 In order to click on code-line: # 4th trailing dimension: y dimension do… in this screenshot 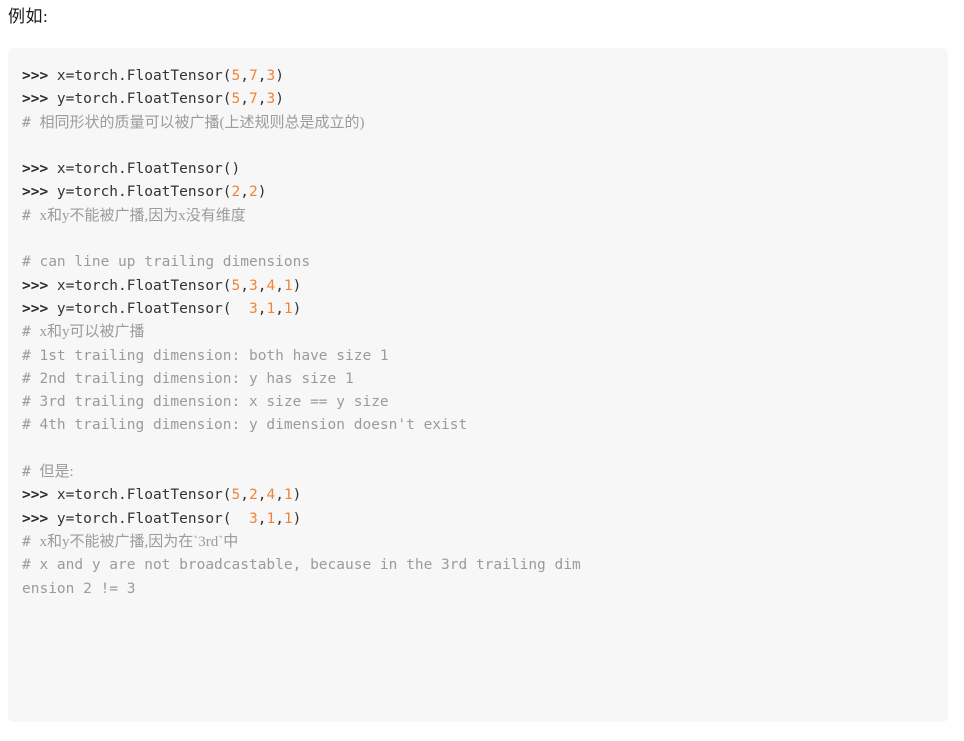, I will do `click(478, 425)`.